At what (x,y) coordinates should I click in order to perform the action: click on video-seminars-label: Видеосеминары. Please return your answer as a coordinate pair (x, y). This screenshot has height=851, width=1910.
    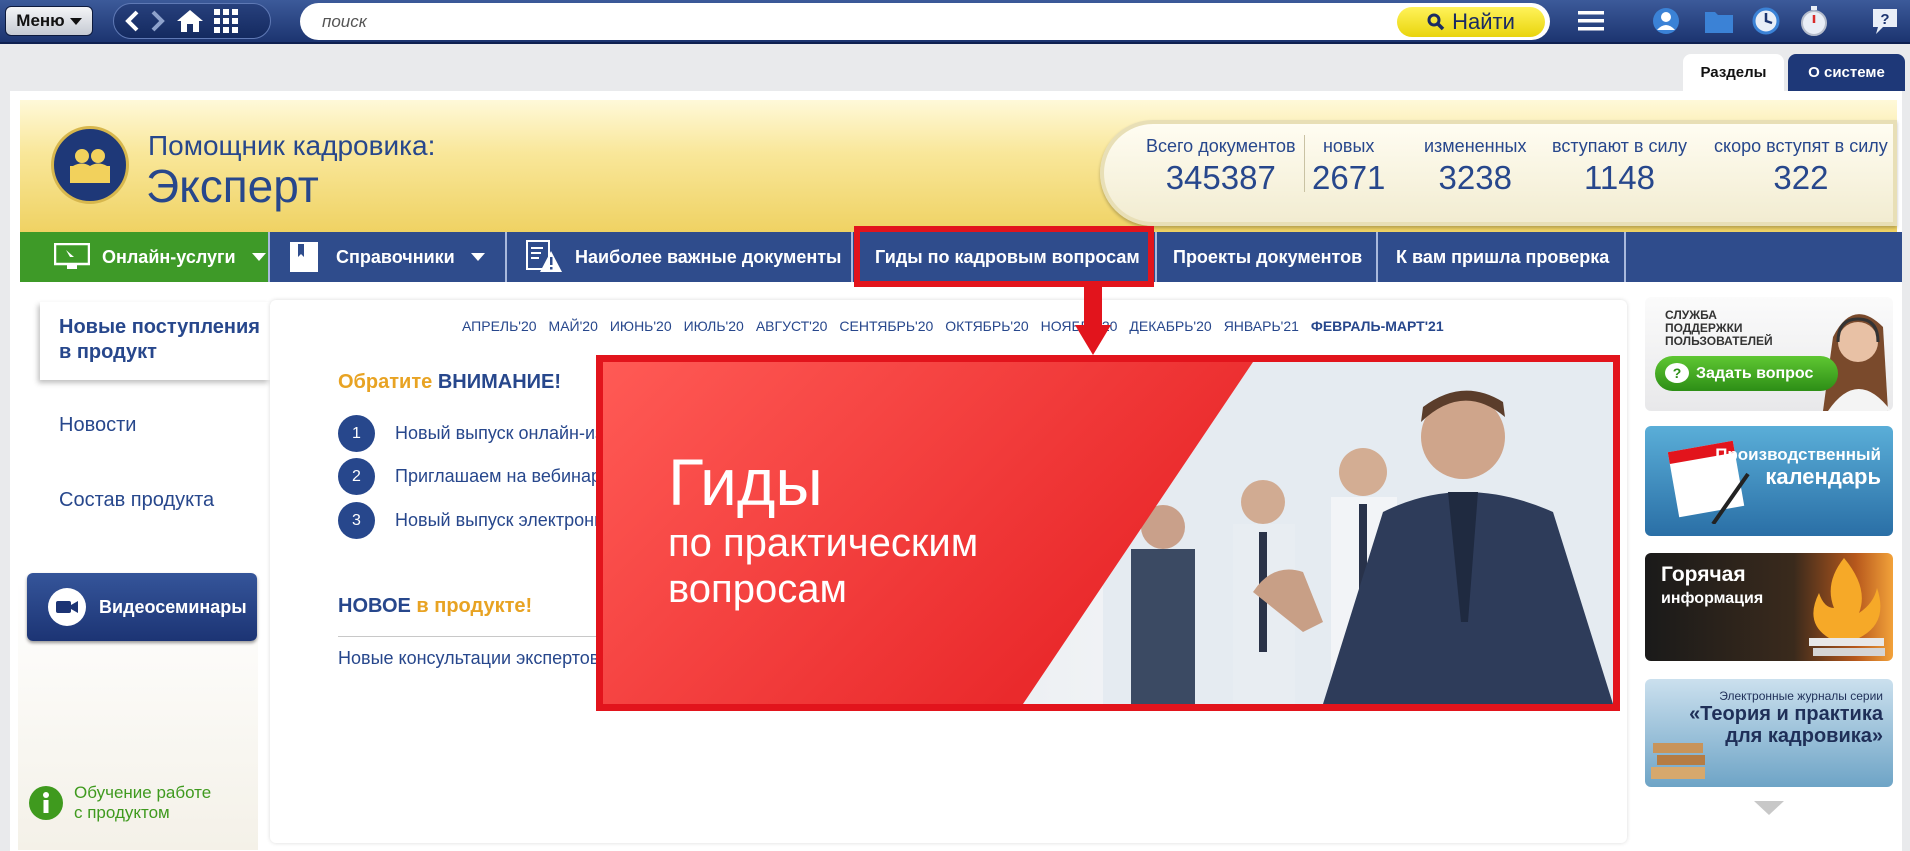
    Looking at the image, I should click on (173, 606).